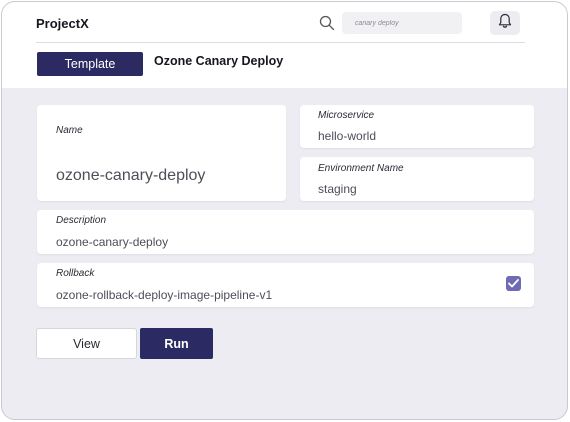  What do you see at coordinates (176, 343) in the screenshot?
I see `run-button: Run` at bounding box center [176, 343].